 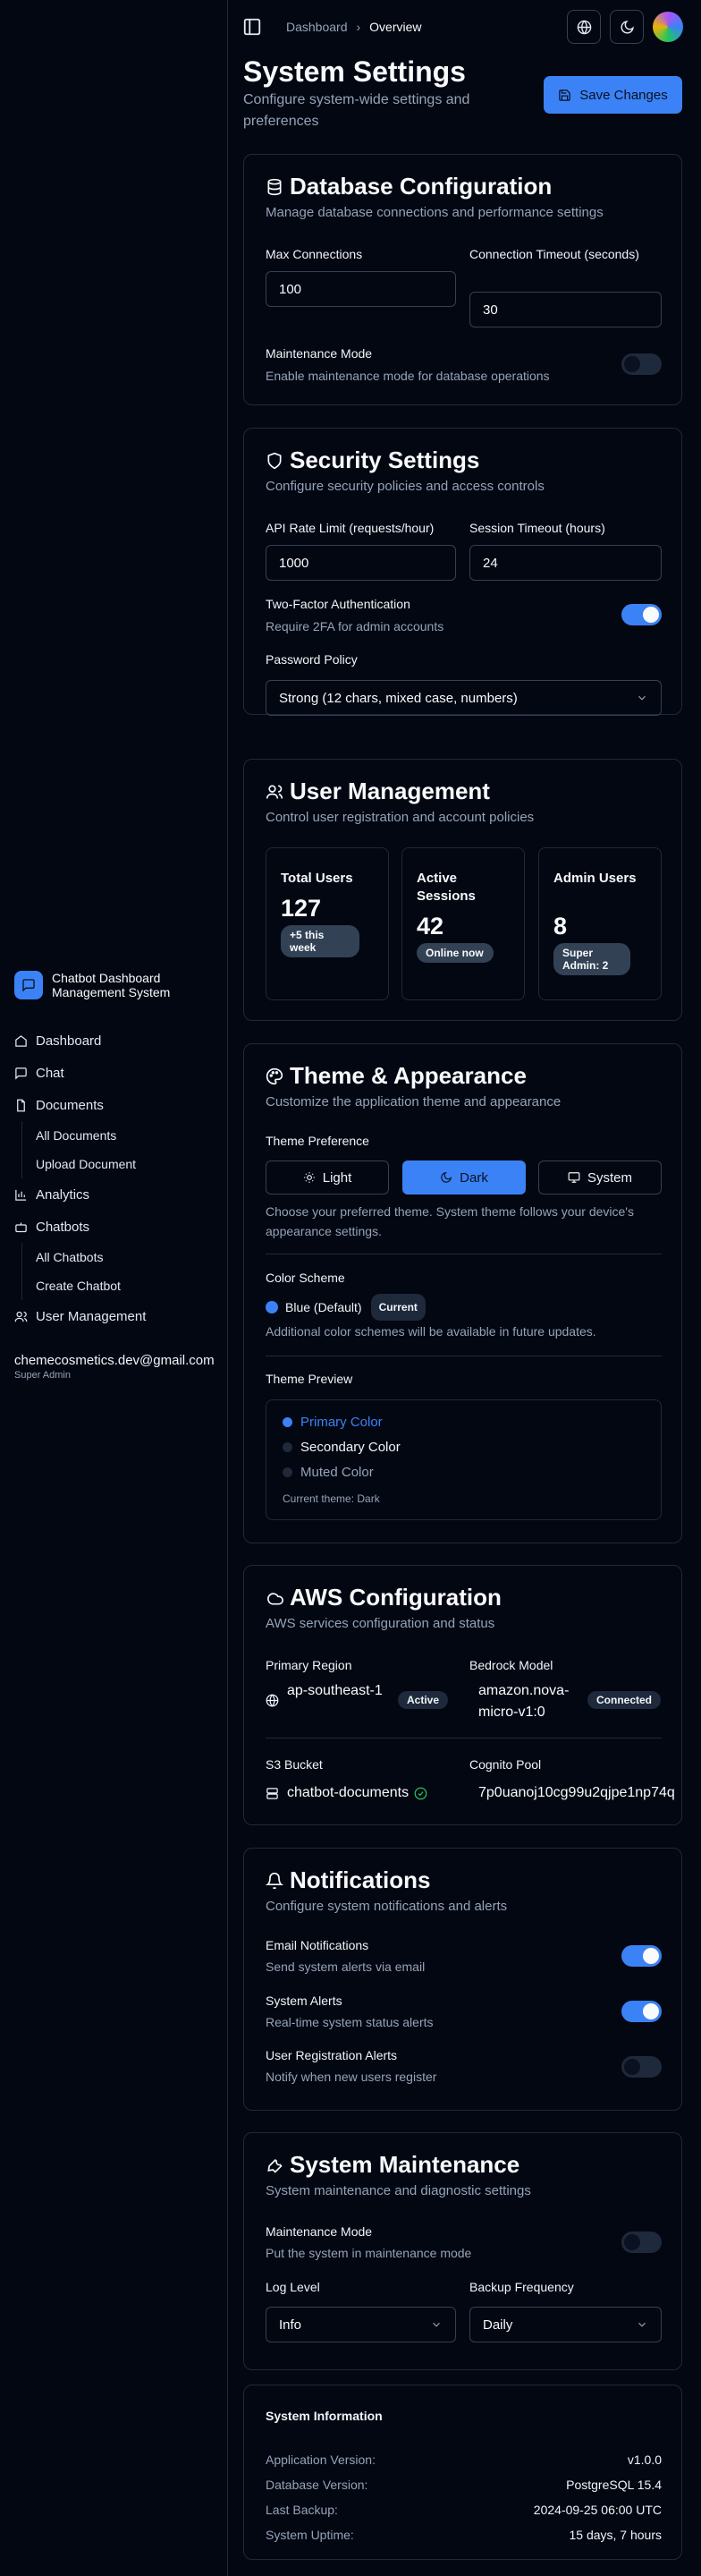 I want to click on bedrock-model-label: Bedrock Model, so click(x=511, y=1665).